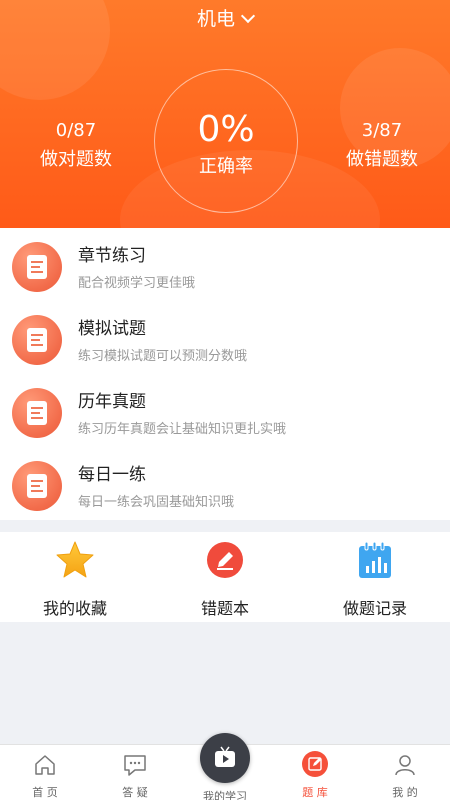  I want to click on chat-icon, so click(135, 765).